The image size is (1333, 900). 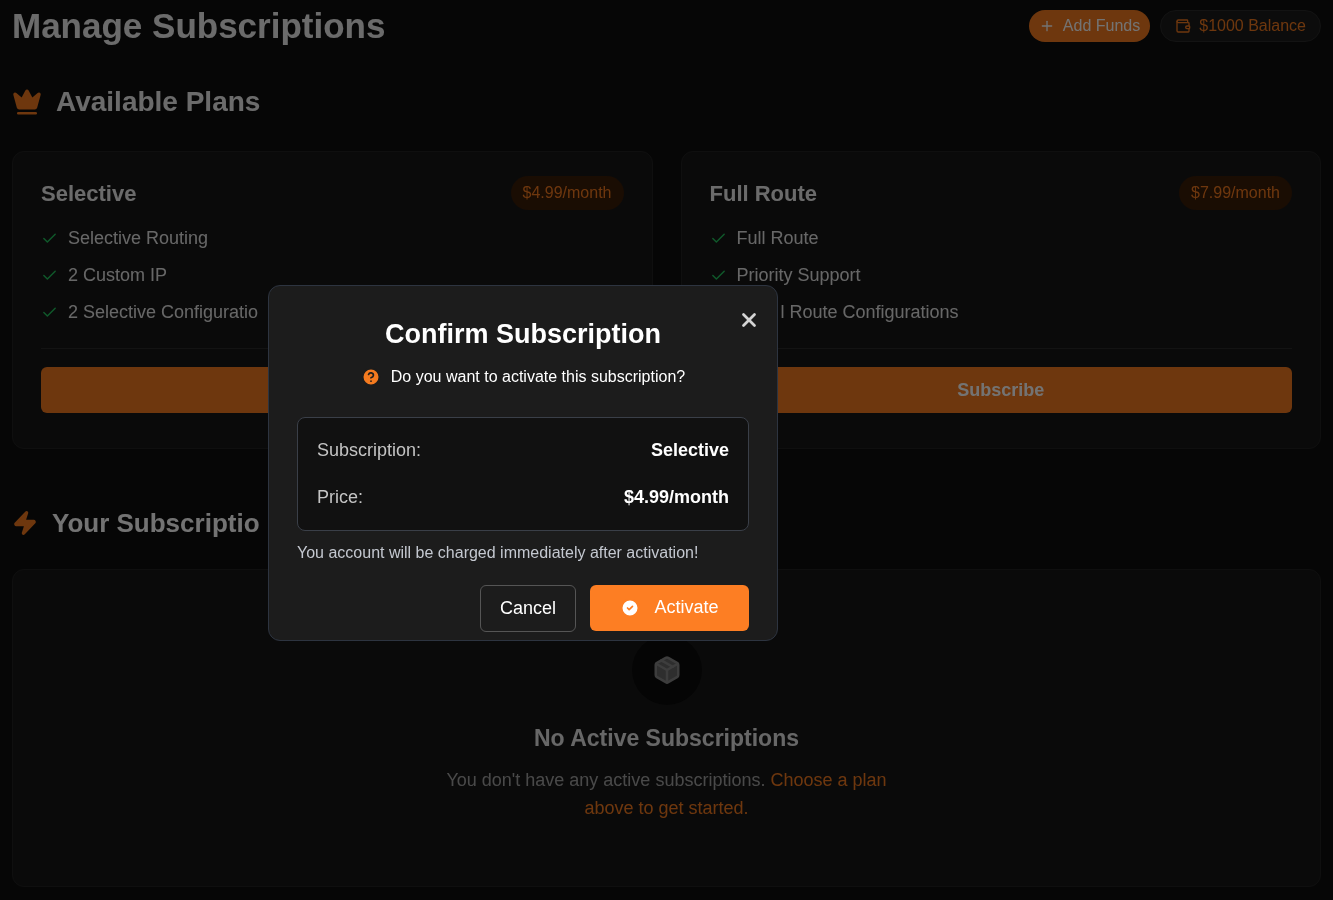 What do you see at coordinates (118, 275) in the screenshot?
I see `feature-text: 2 Custom IP` at bounding box center [118, 275].